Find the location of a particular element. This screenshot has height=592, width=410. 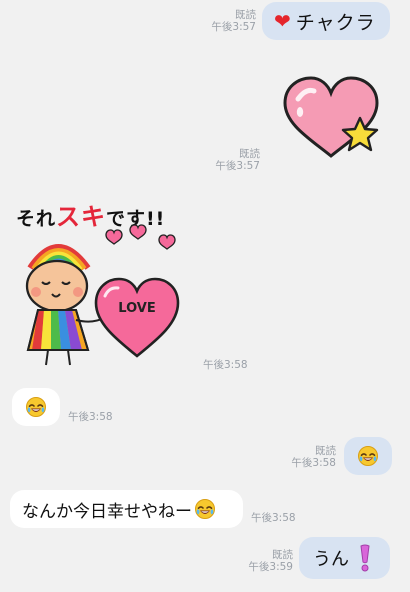

time-m6: 午後3:58 is located at coordinates (286, 518).